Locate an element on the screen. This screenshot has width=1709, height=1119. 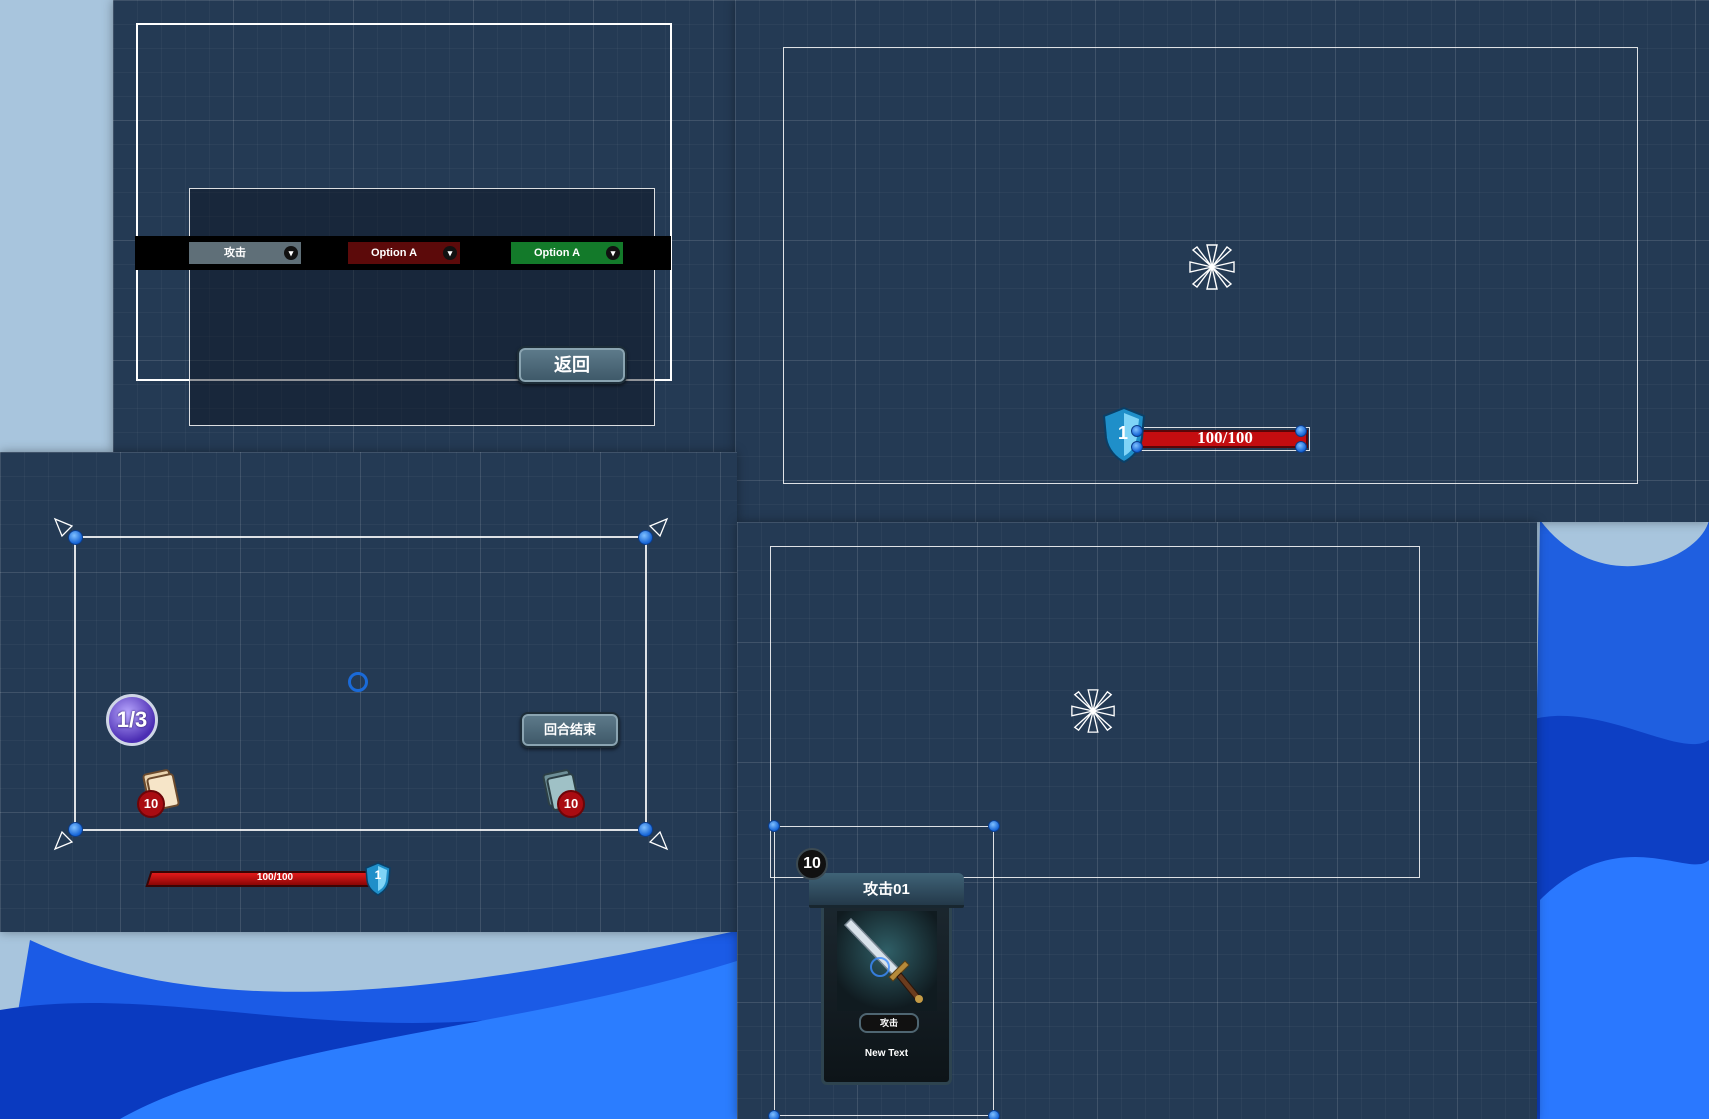
card-cost: 10 is located at coordinates (812, 863).